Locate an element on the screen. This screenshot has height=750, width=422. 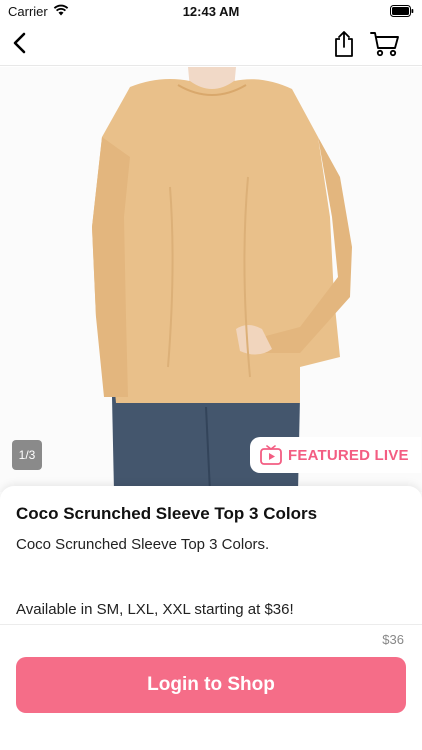
nav-bar is located at coordinates (211, 44).